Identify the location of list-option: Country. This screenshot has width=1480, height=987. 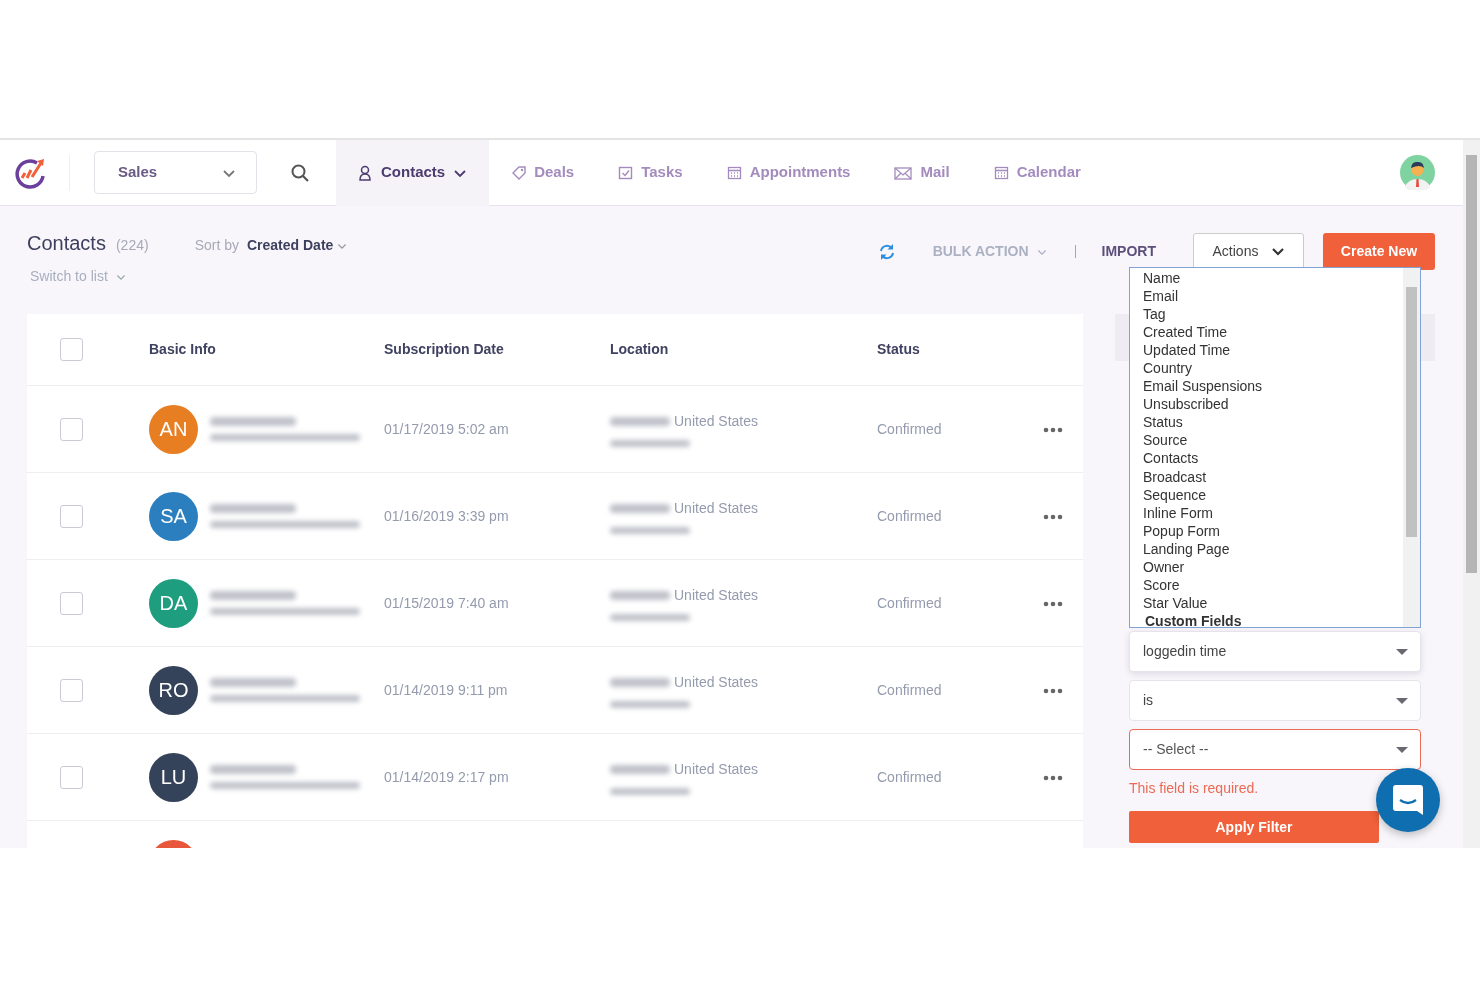
(1273, 368).